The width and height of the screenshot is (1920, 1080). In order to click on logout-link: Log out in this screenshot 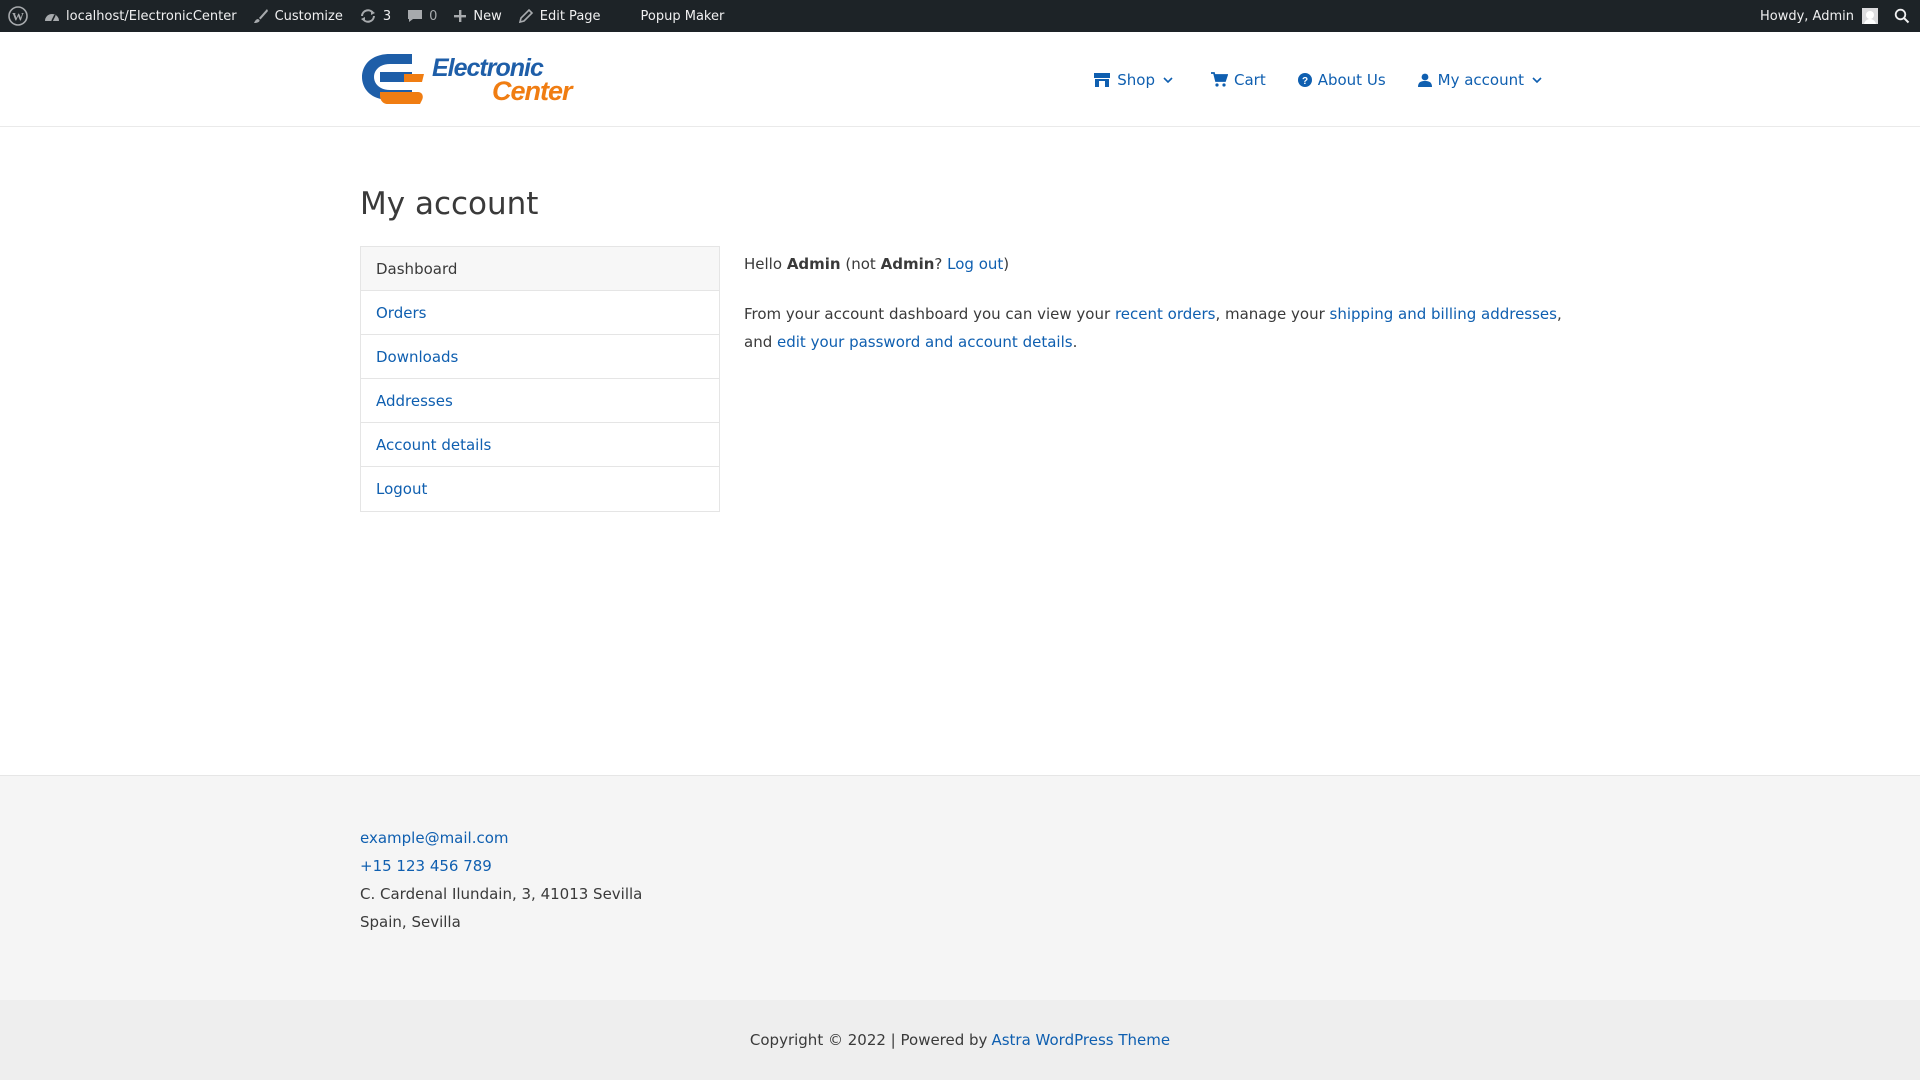, I will do `click(975, 264)`.